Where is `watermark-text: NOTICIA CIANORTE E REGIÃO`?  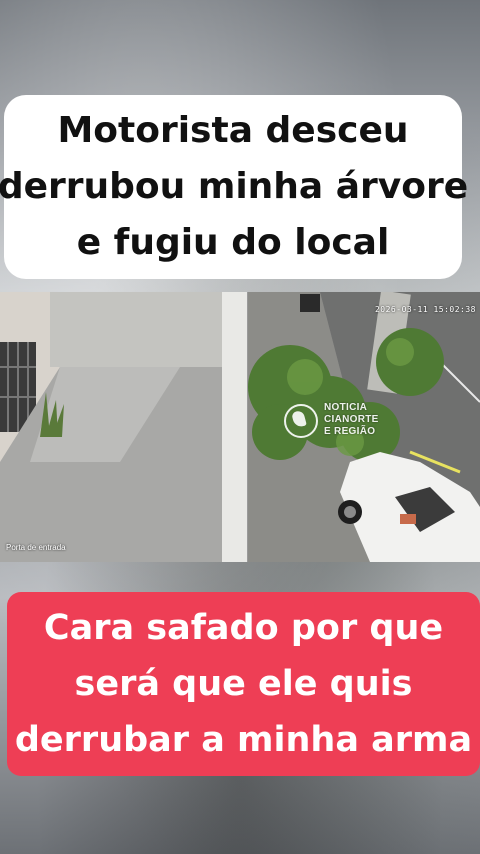 watermark-text: NOTICIA CIANORTE E REGIÃO is located at coordinates (351, 420).